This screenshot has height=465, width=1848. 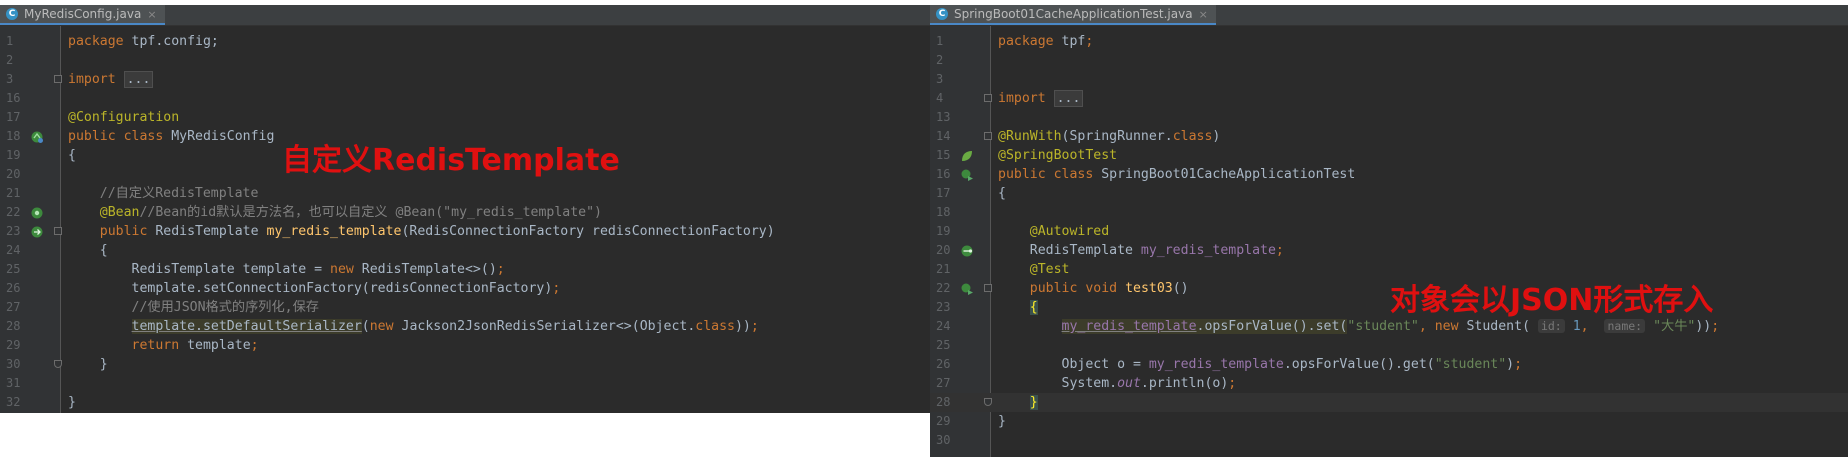 What do you see at coordinates (465, 117) in the screenshot?
I see `code-line: 17 @Configuration` at bounding box center [465, 117].